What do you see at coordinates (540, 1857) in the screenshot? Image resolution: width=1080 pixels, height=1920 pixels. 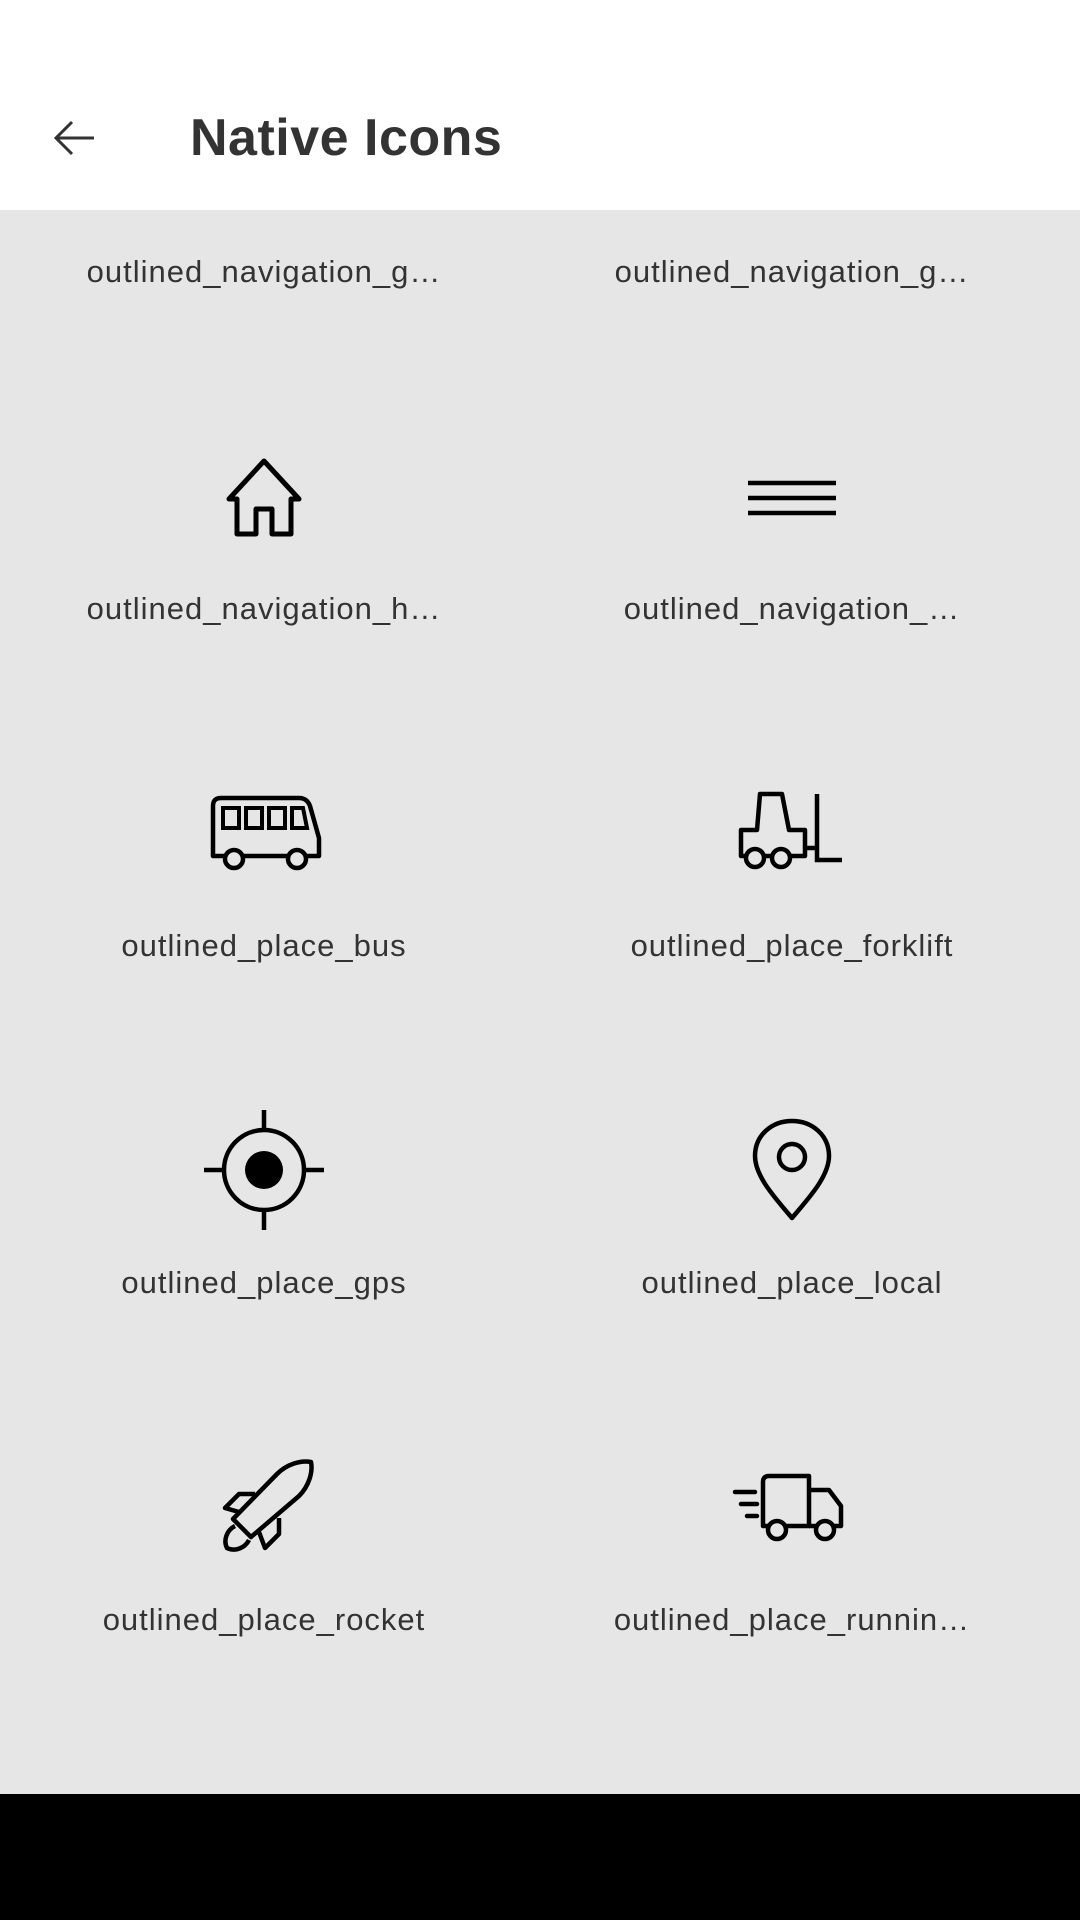 I see `system-navigation-bar` at bounding box center [540, 1857].